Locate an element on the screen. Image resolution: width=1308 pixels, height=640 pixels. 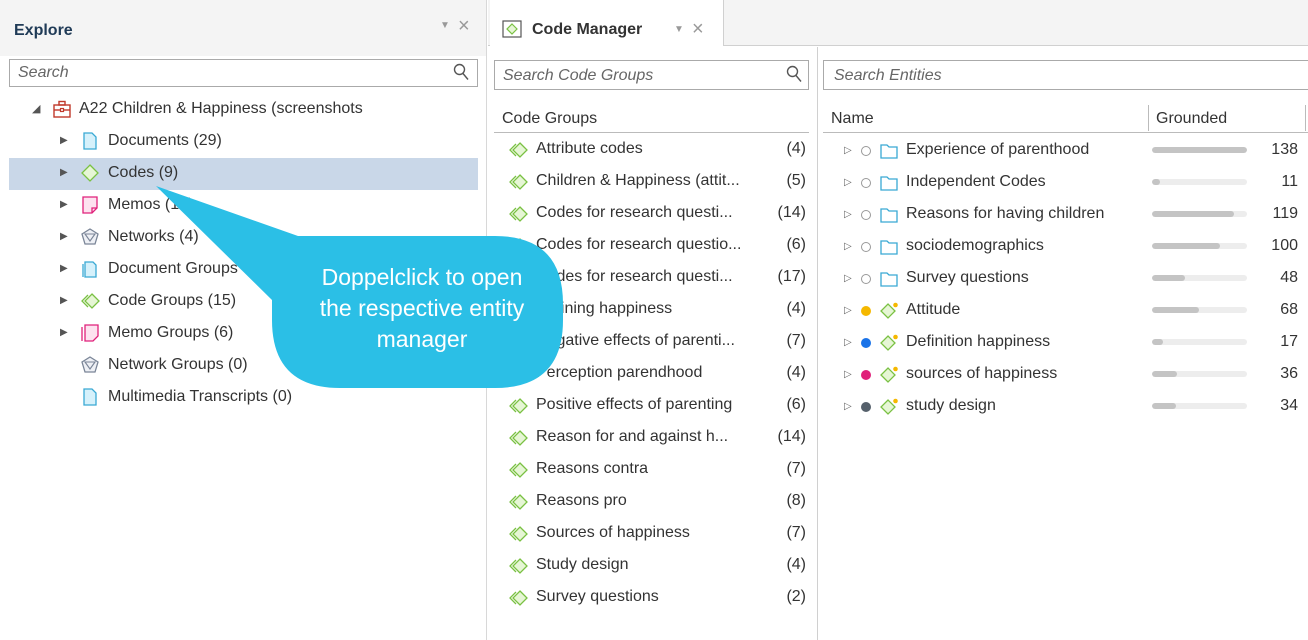
code-group-row: Study design (4) is located at coordinates (653, 567).